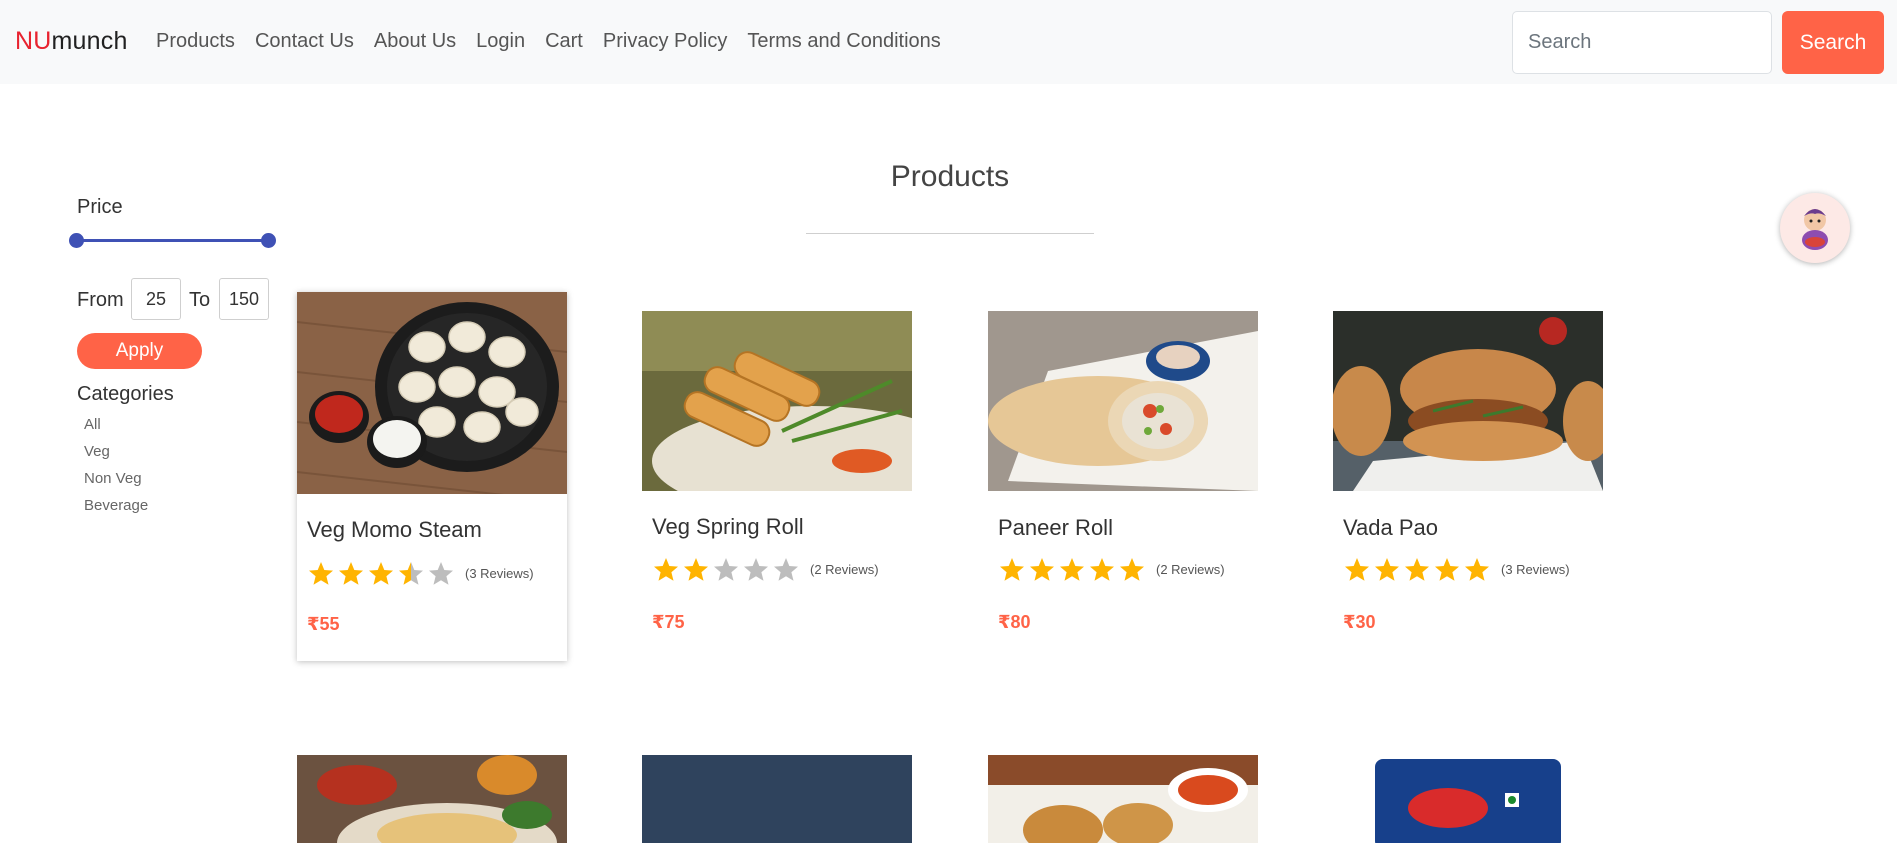 This screenshot has width=1897, height=843. I want to click on to-label: To, so click(200, 300).